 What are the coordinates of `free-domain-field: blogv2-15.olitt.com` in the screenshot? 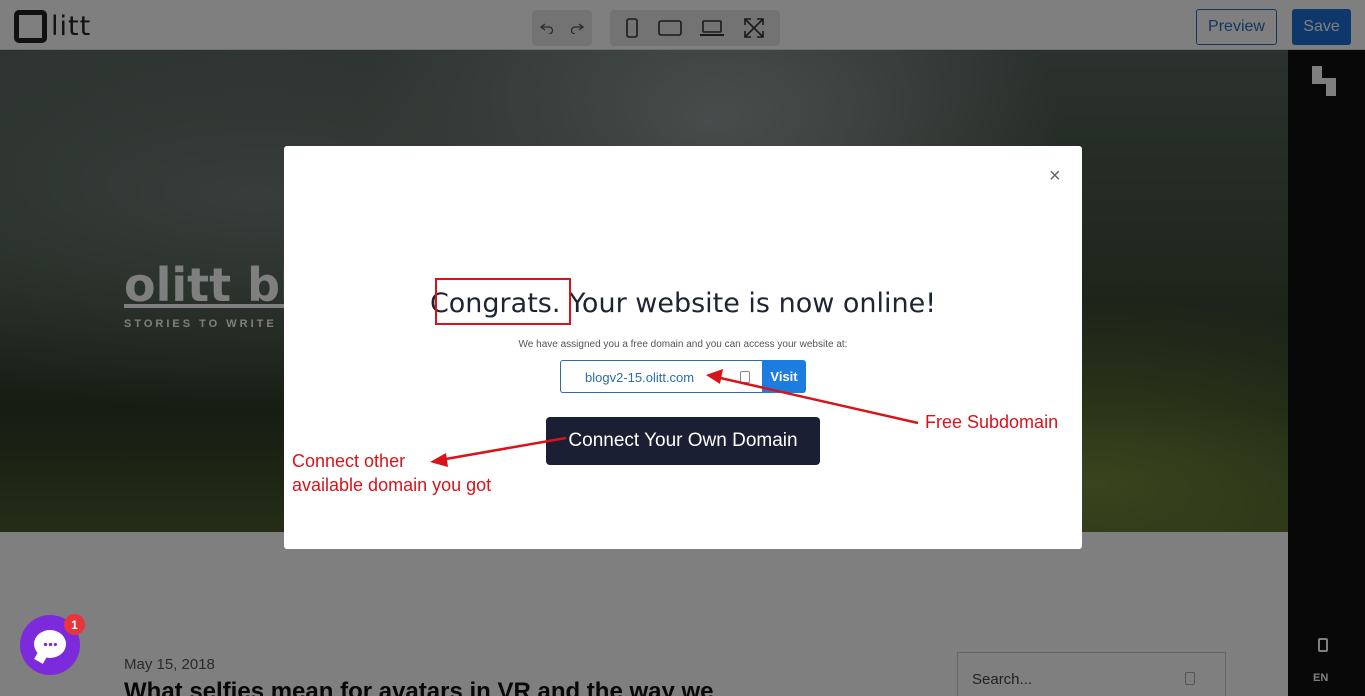 It's located at (661, 376).